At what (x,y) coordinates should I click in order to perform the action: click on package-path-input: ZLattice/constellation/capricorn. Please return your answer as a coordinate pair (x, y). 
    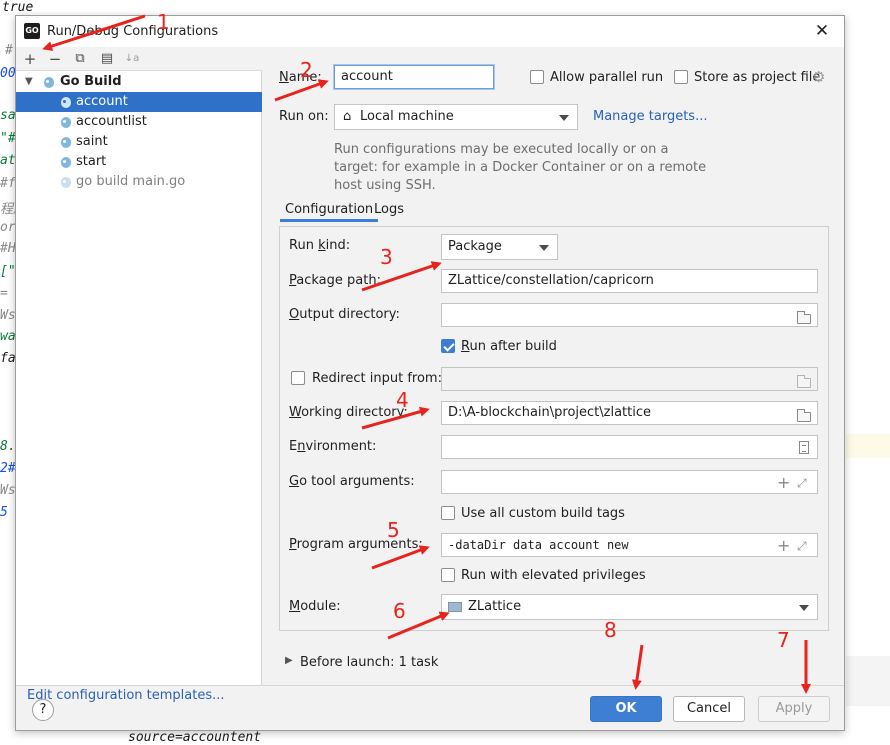
    Looking at the image, I should click on (629, 281).